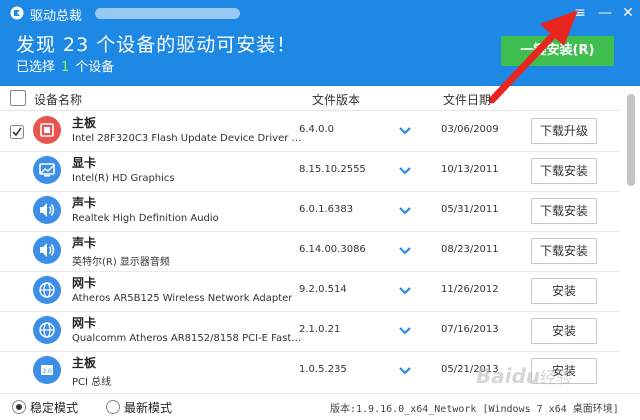  I want to click on selected-count: 1, so click(65, 67).